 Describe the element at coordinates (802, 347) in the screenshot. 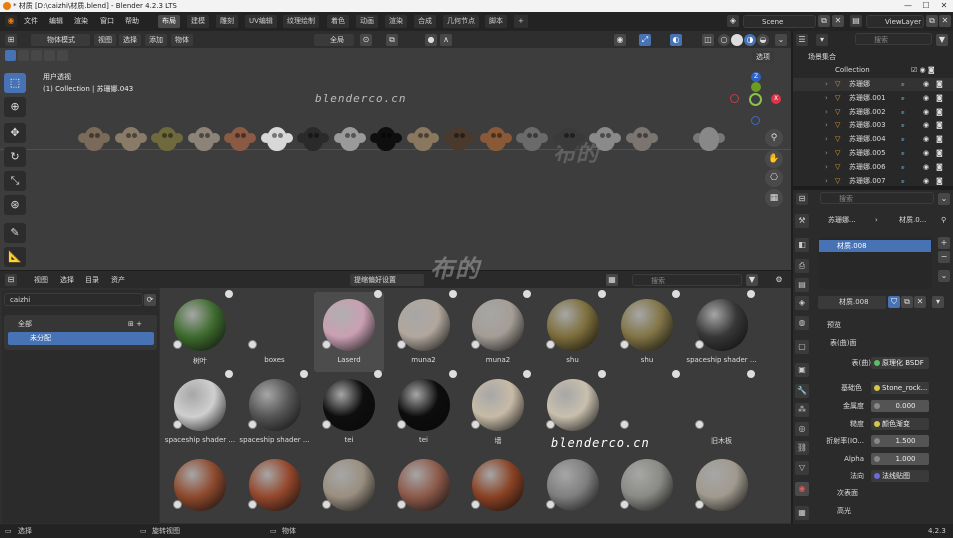

I see `collection-tab-icon: ▢` at that location.